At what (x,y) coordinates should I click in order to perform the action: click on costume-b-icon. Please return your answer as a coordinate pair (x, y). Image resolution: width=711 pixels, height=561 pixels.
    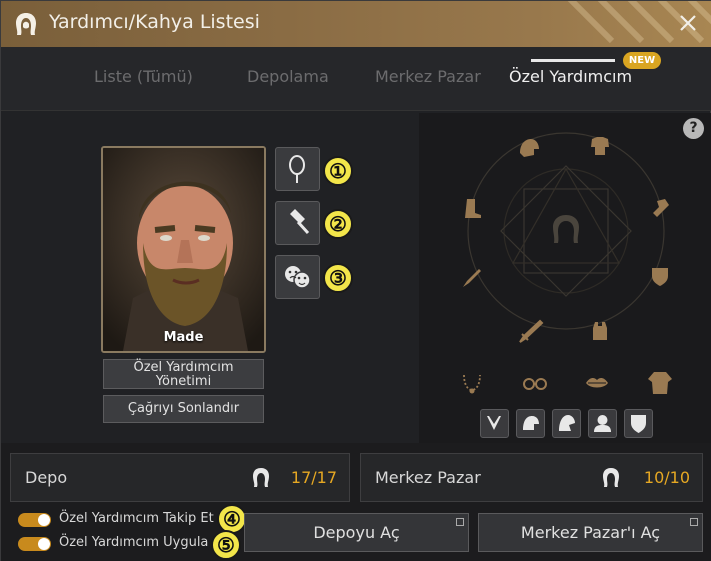
    Looking at the image, I should click on (531, 423).